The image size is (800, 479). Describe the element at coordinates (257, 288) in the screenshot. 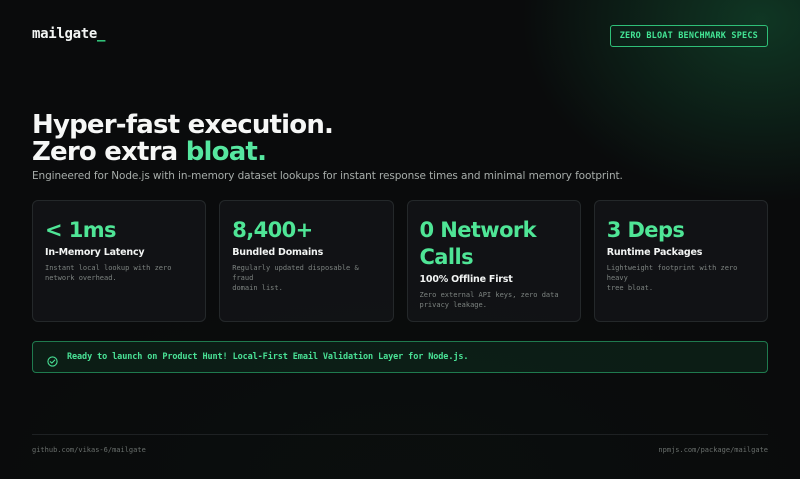

I see `stat-description-line: domain list.` at that location.